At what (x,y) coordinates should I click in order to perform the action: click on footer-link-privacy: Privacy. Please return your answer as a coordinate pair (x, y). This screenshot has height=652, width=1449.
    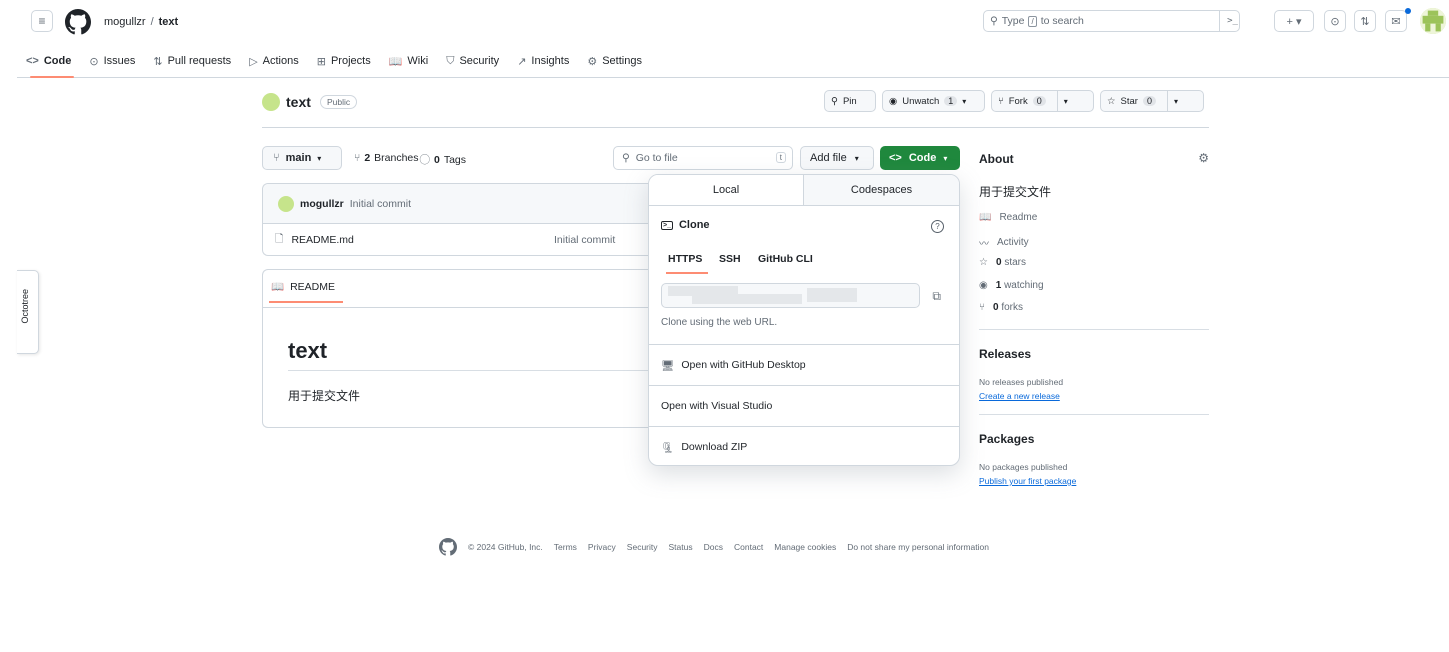
    Looking at the image, I should click on (602, 547).